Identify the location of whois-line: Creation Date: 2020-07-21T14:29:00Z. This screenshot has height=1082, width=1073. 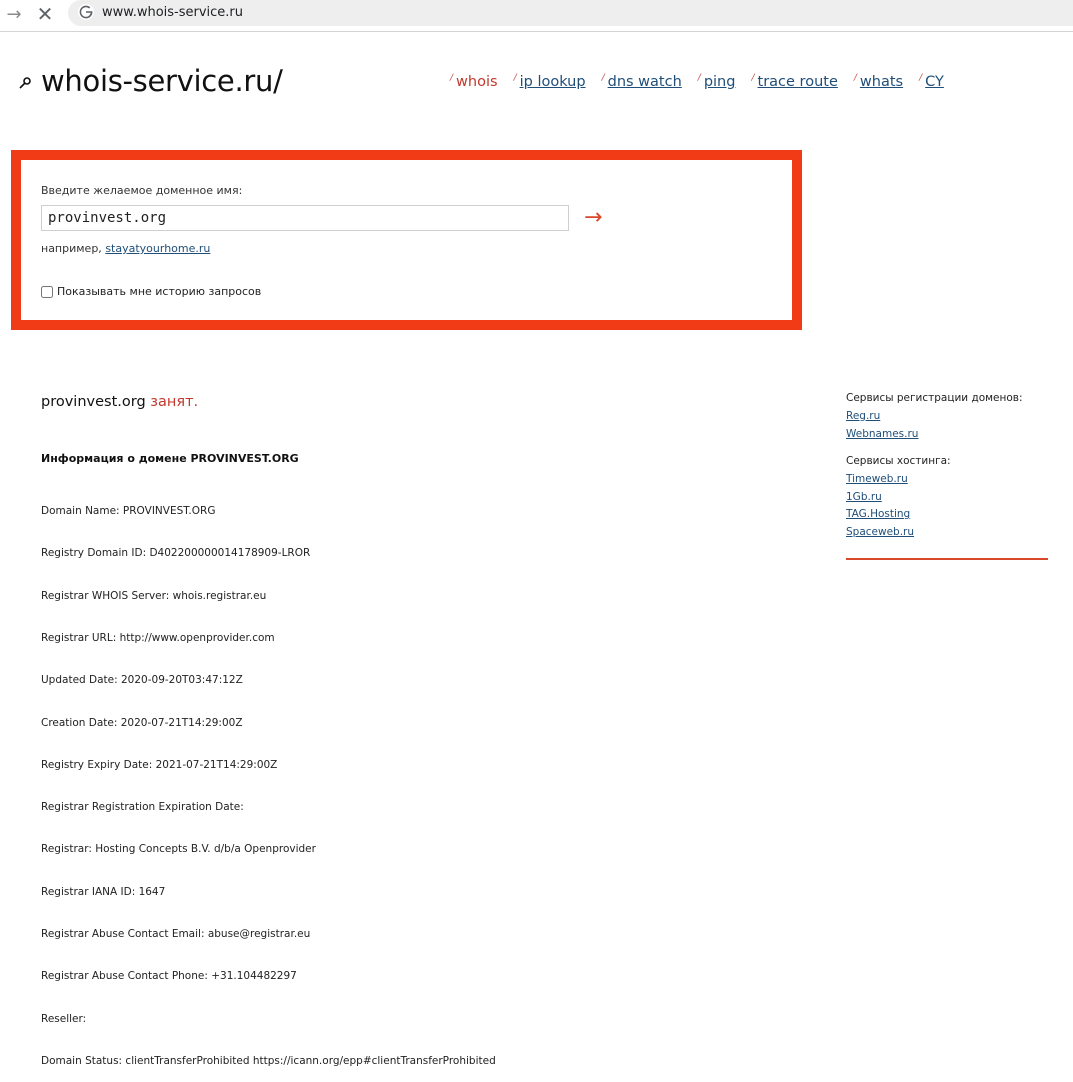
(142, 722).